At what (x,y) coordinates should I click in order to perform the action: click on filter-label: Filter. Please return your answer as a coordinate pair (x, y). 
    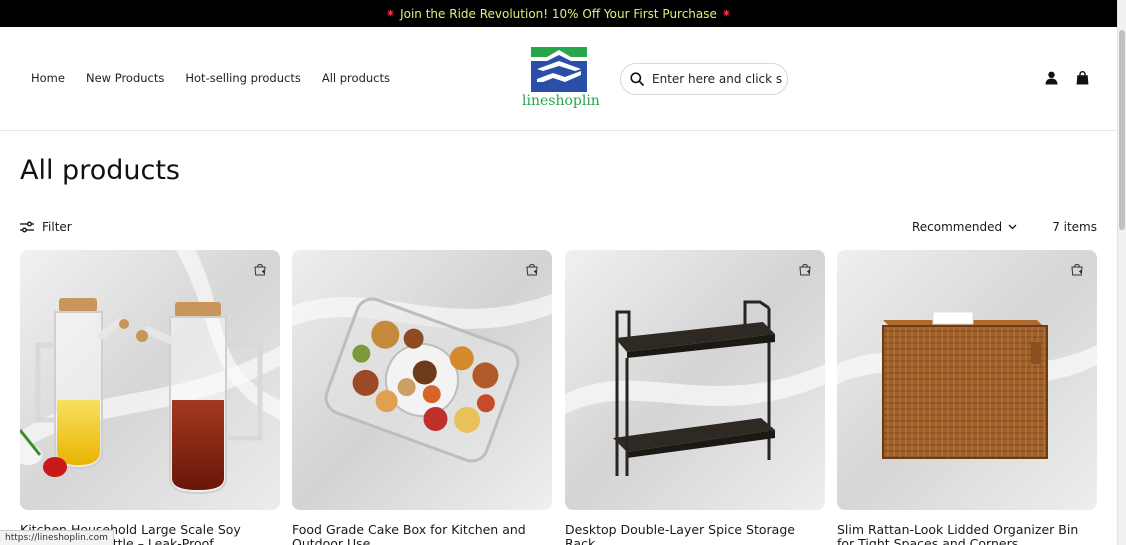
    Looking at the image, I should click on (57, 227).